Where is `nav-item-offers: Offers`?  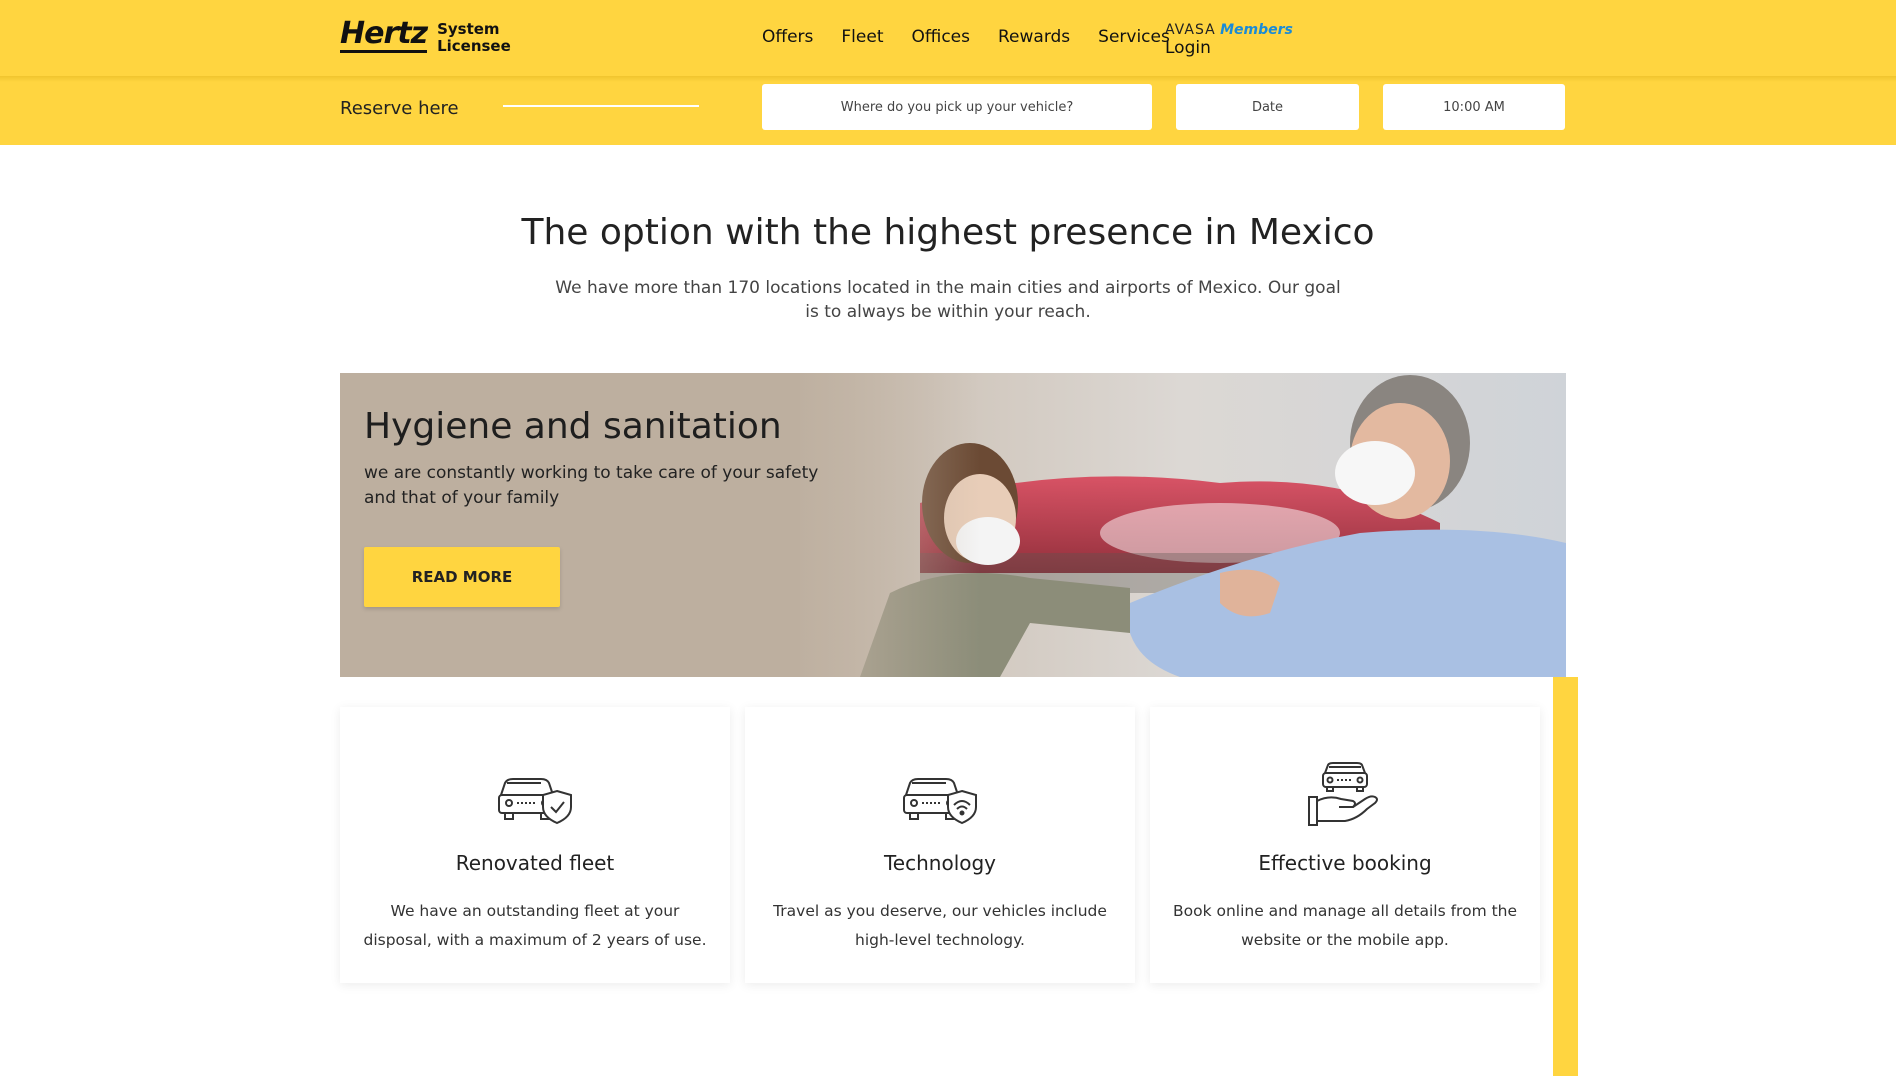 nav-item-offers: Offers is located at coordinates (787, 37).